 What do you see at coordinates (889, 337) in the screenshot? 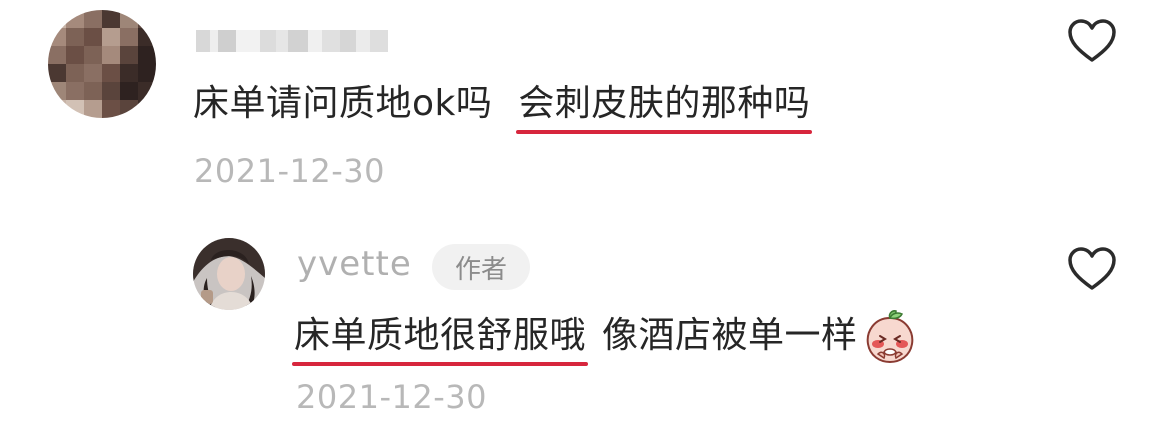
I see `peach-shy-emoji-icon` at bounding box center [889, 337].